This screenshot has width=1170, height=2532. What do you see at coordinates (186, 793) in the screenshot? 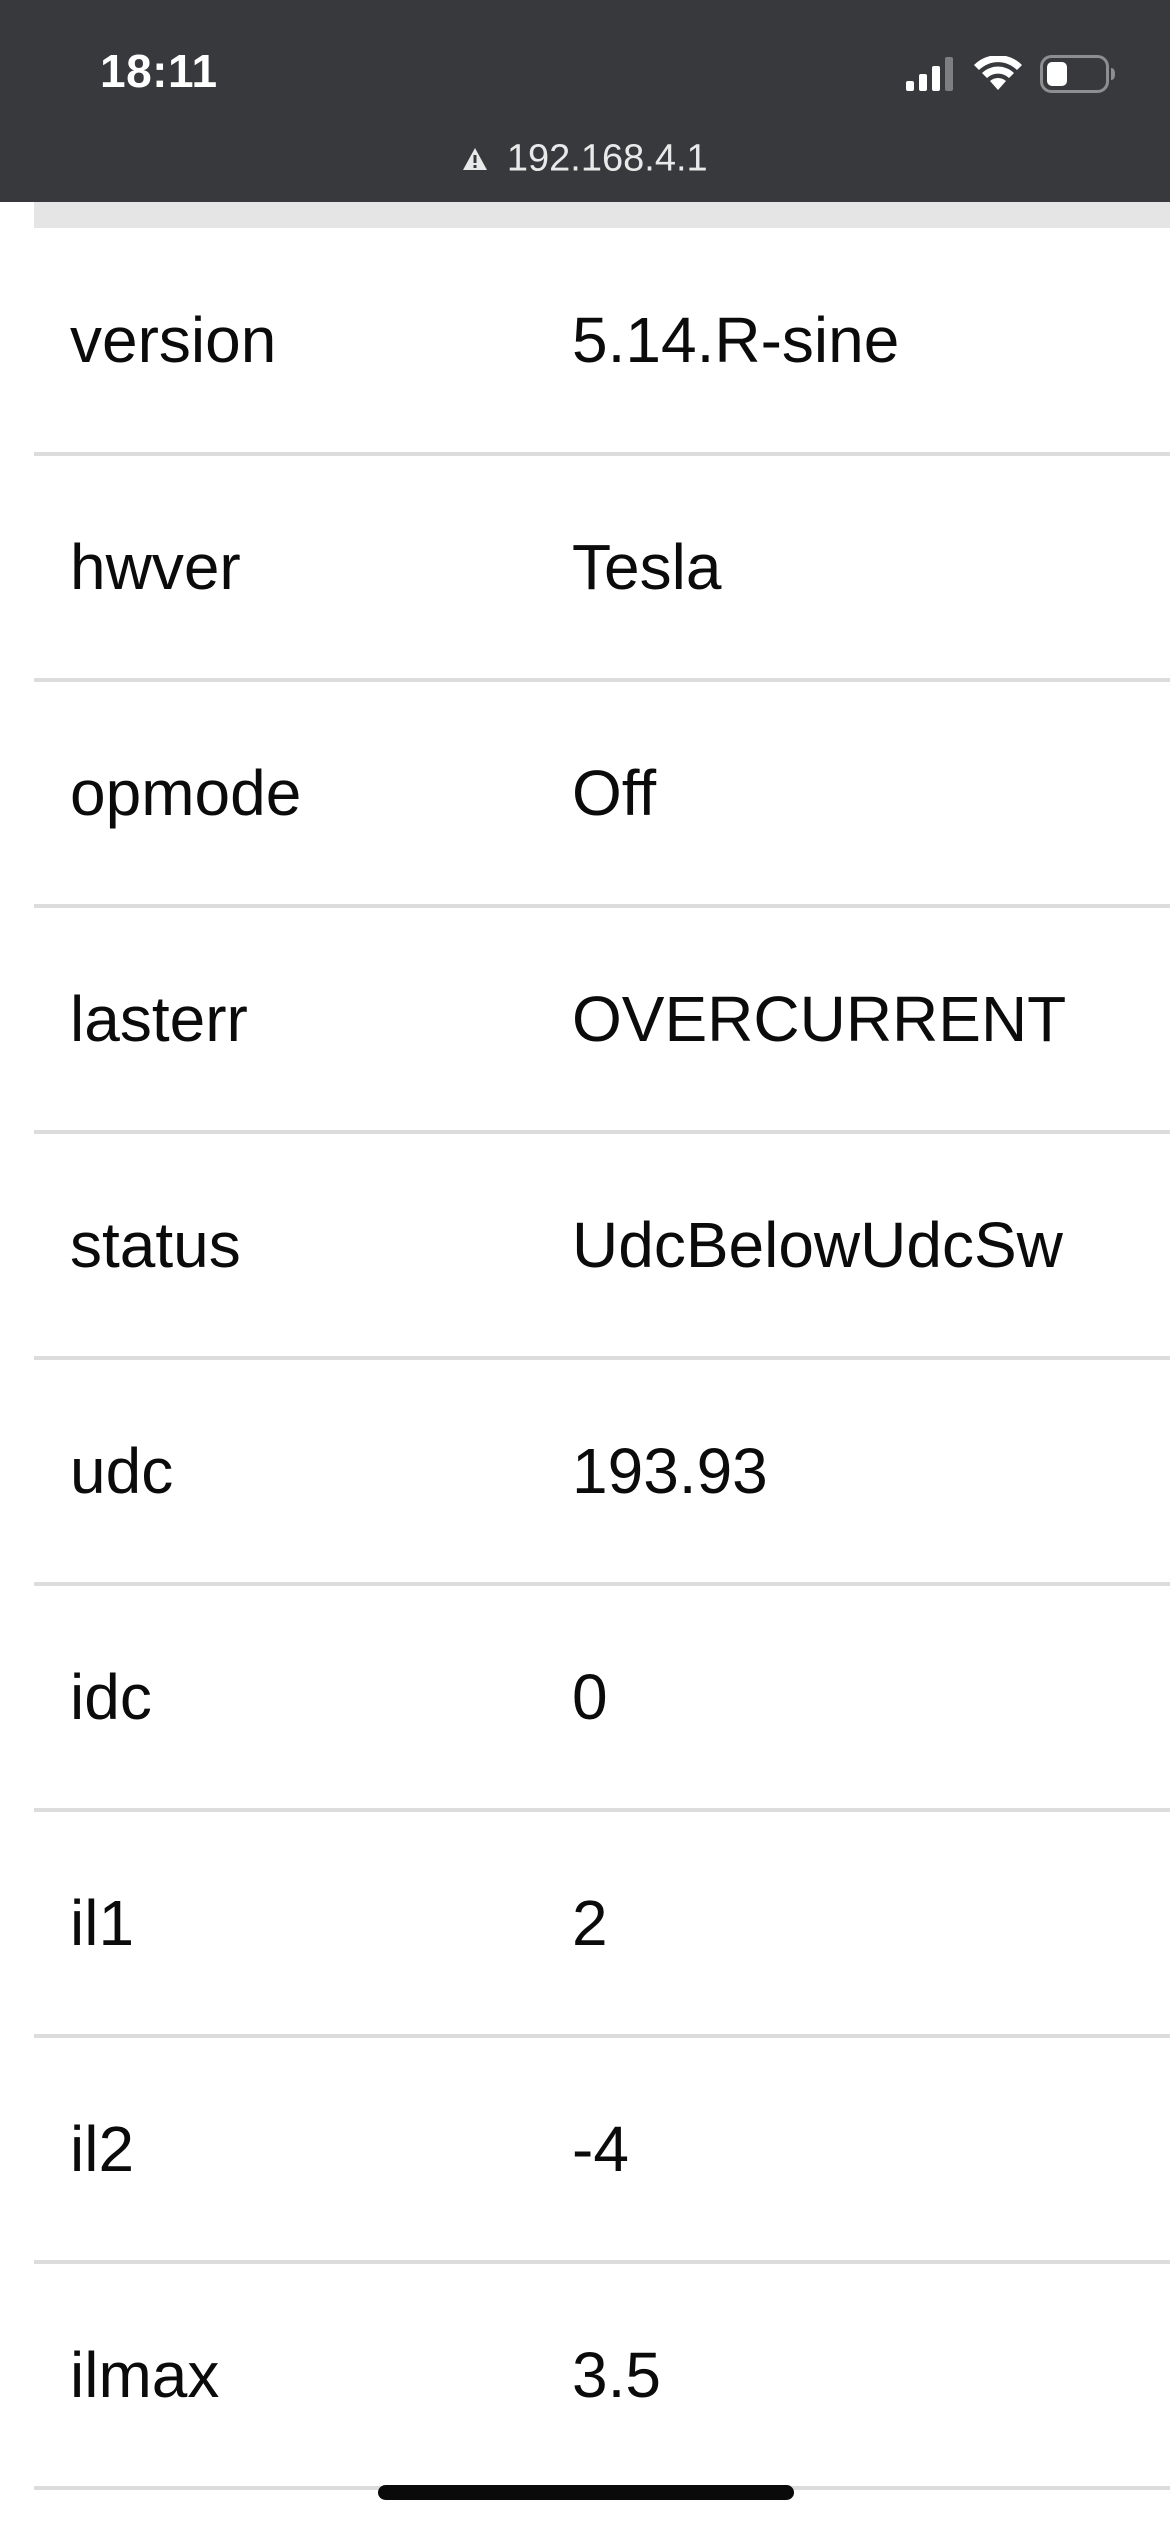
I see `param-name: opmode` at bounding box center [186, 793].